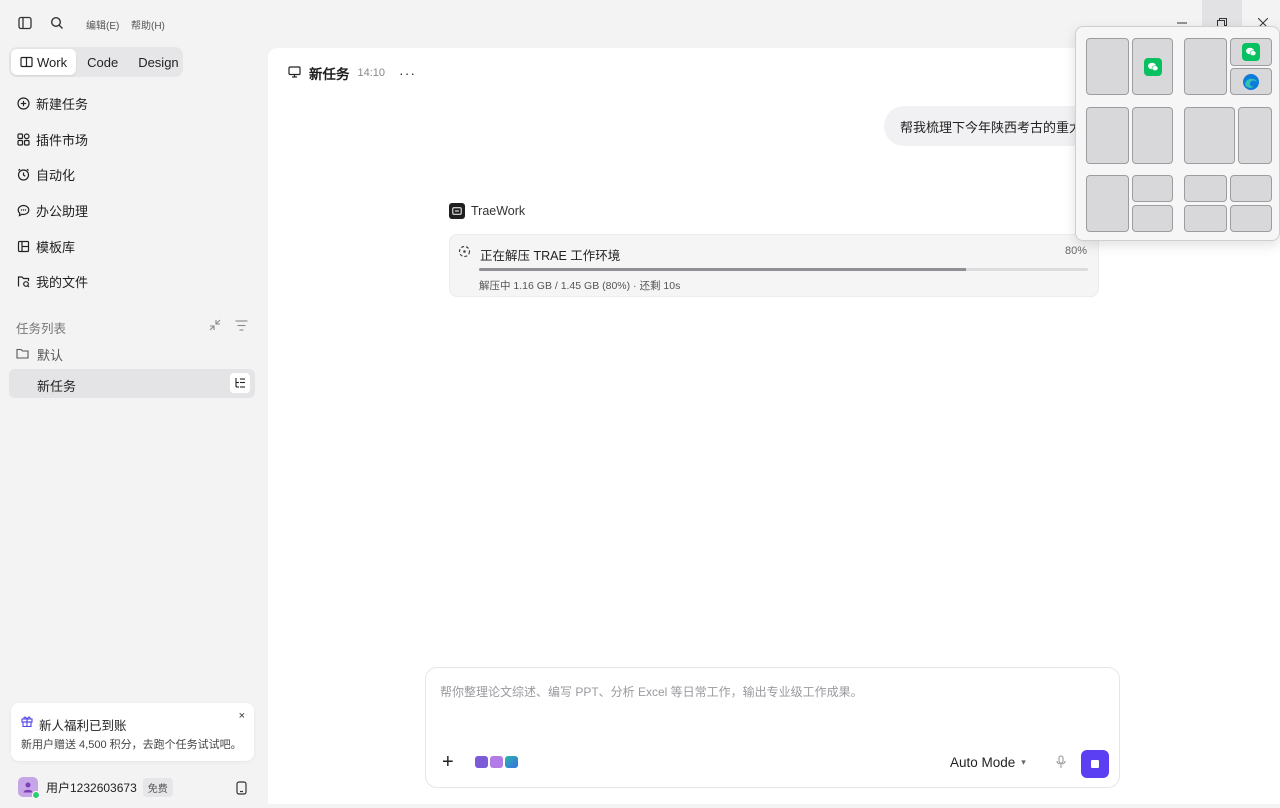  Describe the element at coordinates (83, 726) in the screenshot. I see `promo-title: 新人福利已到账` at that location.